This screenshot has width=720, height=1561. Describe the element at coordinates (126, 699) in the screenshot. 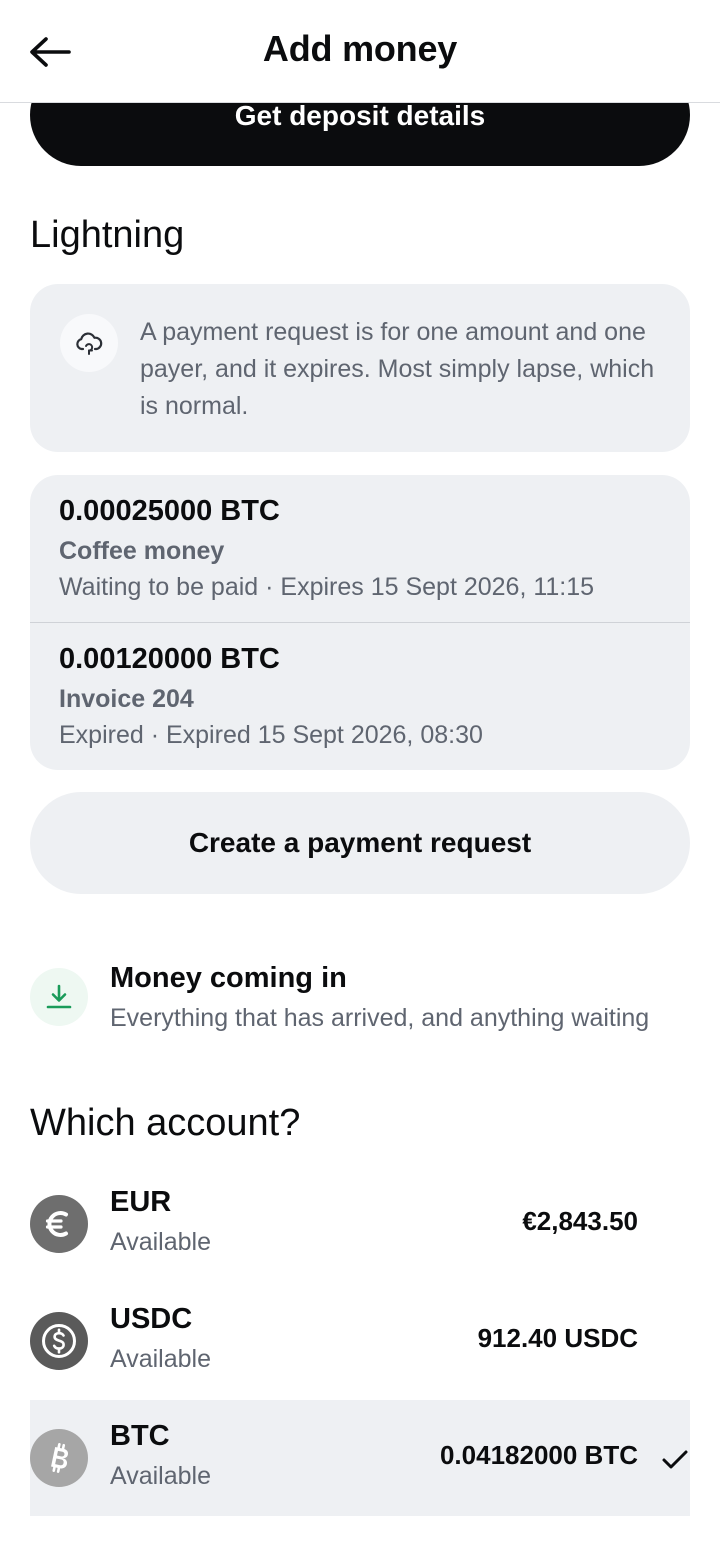

I see `request-label: Invoice 204` at that location.